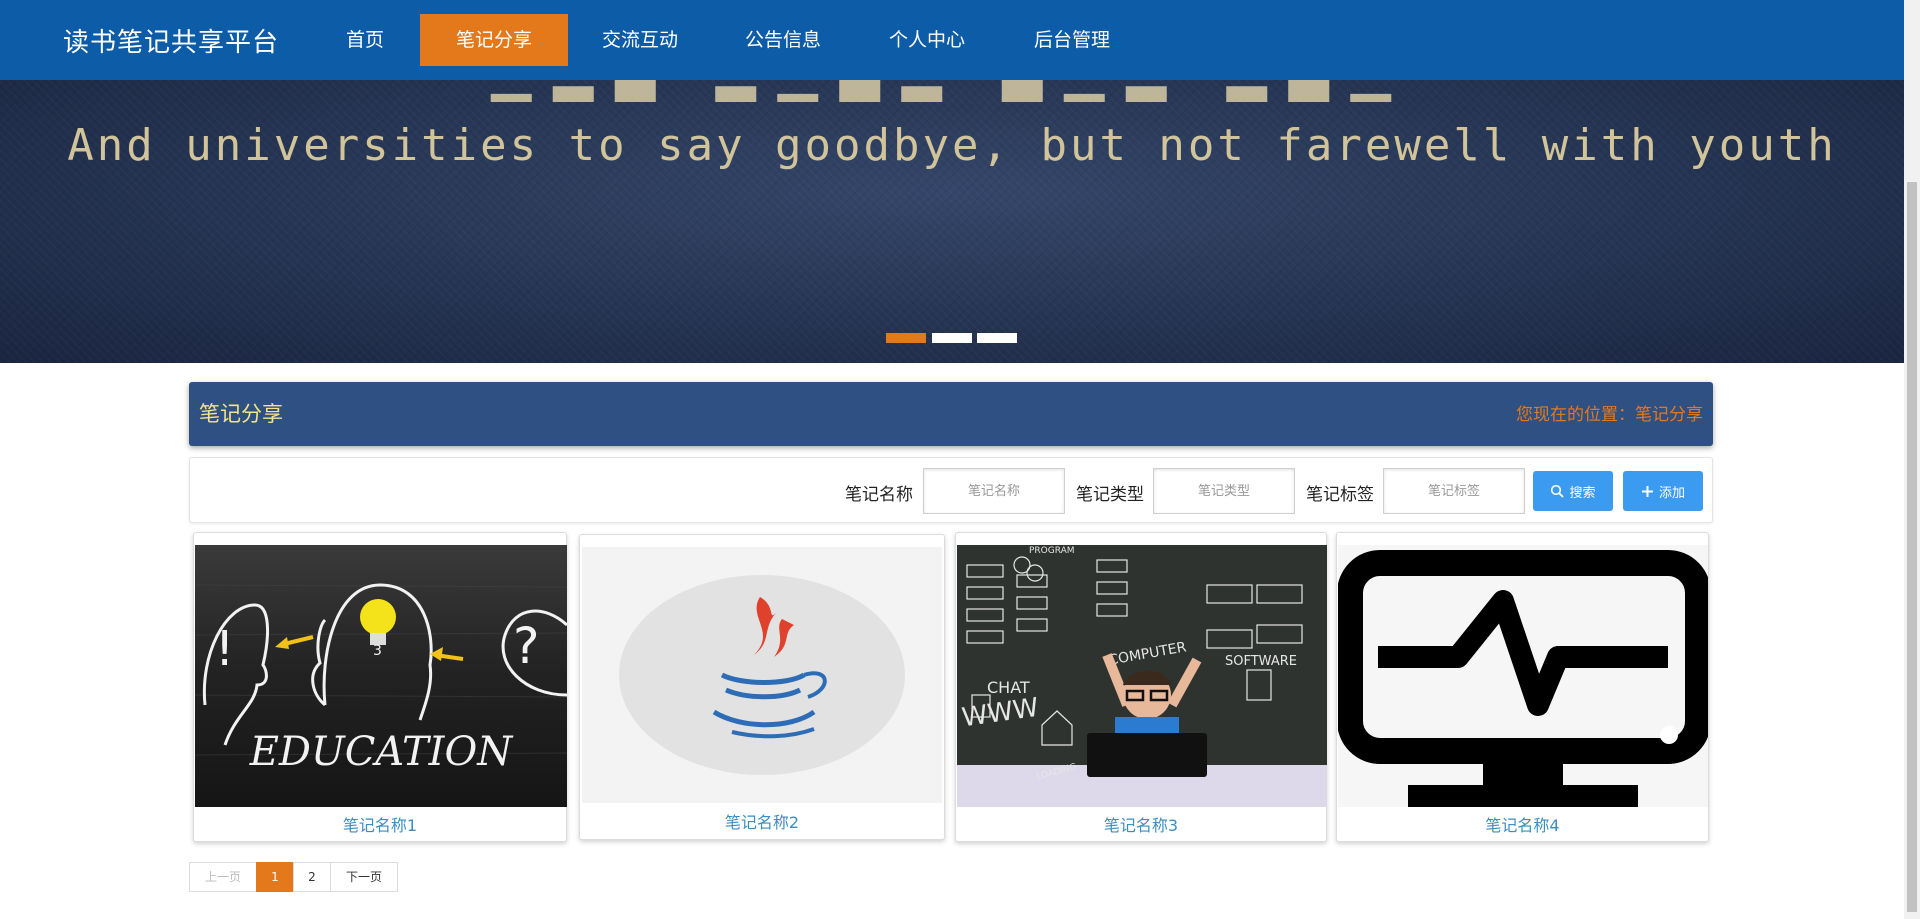 The image size is (1920, 919). I want to click on note-card-title: 笔记名称2, so click(762, 821).